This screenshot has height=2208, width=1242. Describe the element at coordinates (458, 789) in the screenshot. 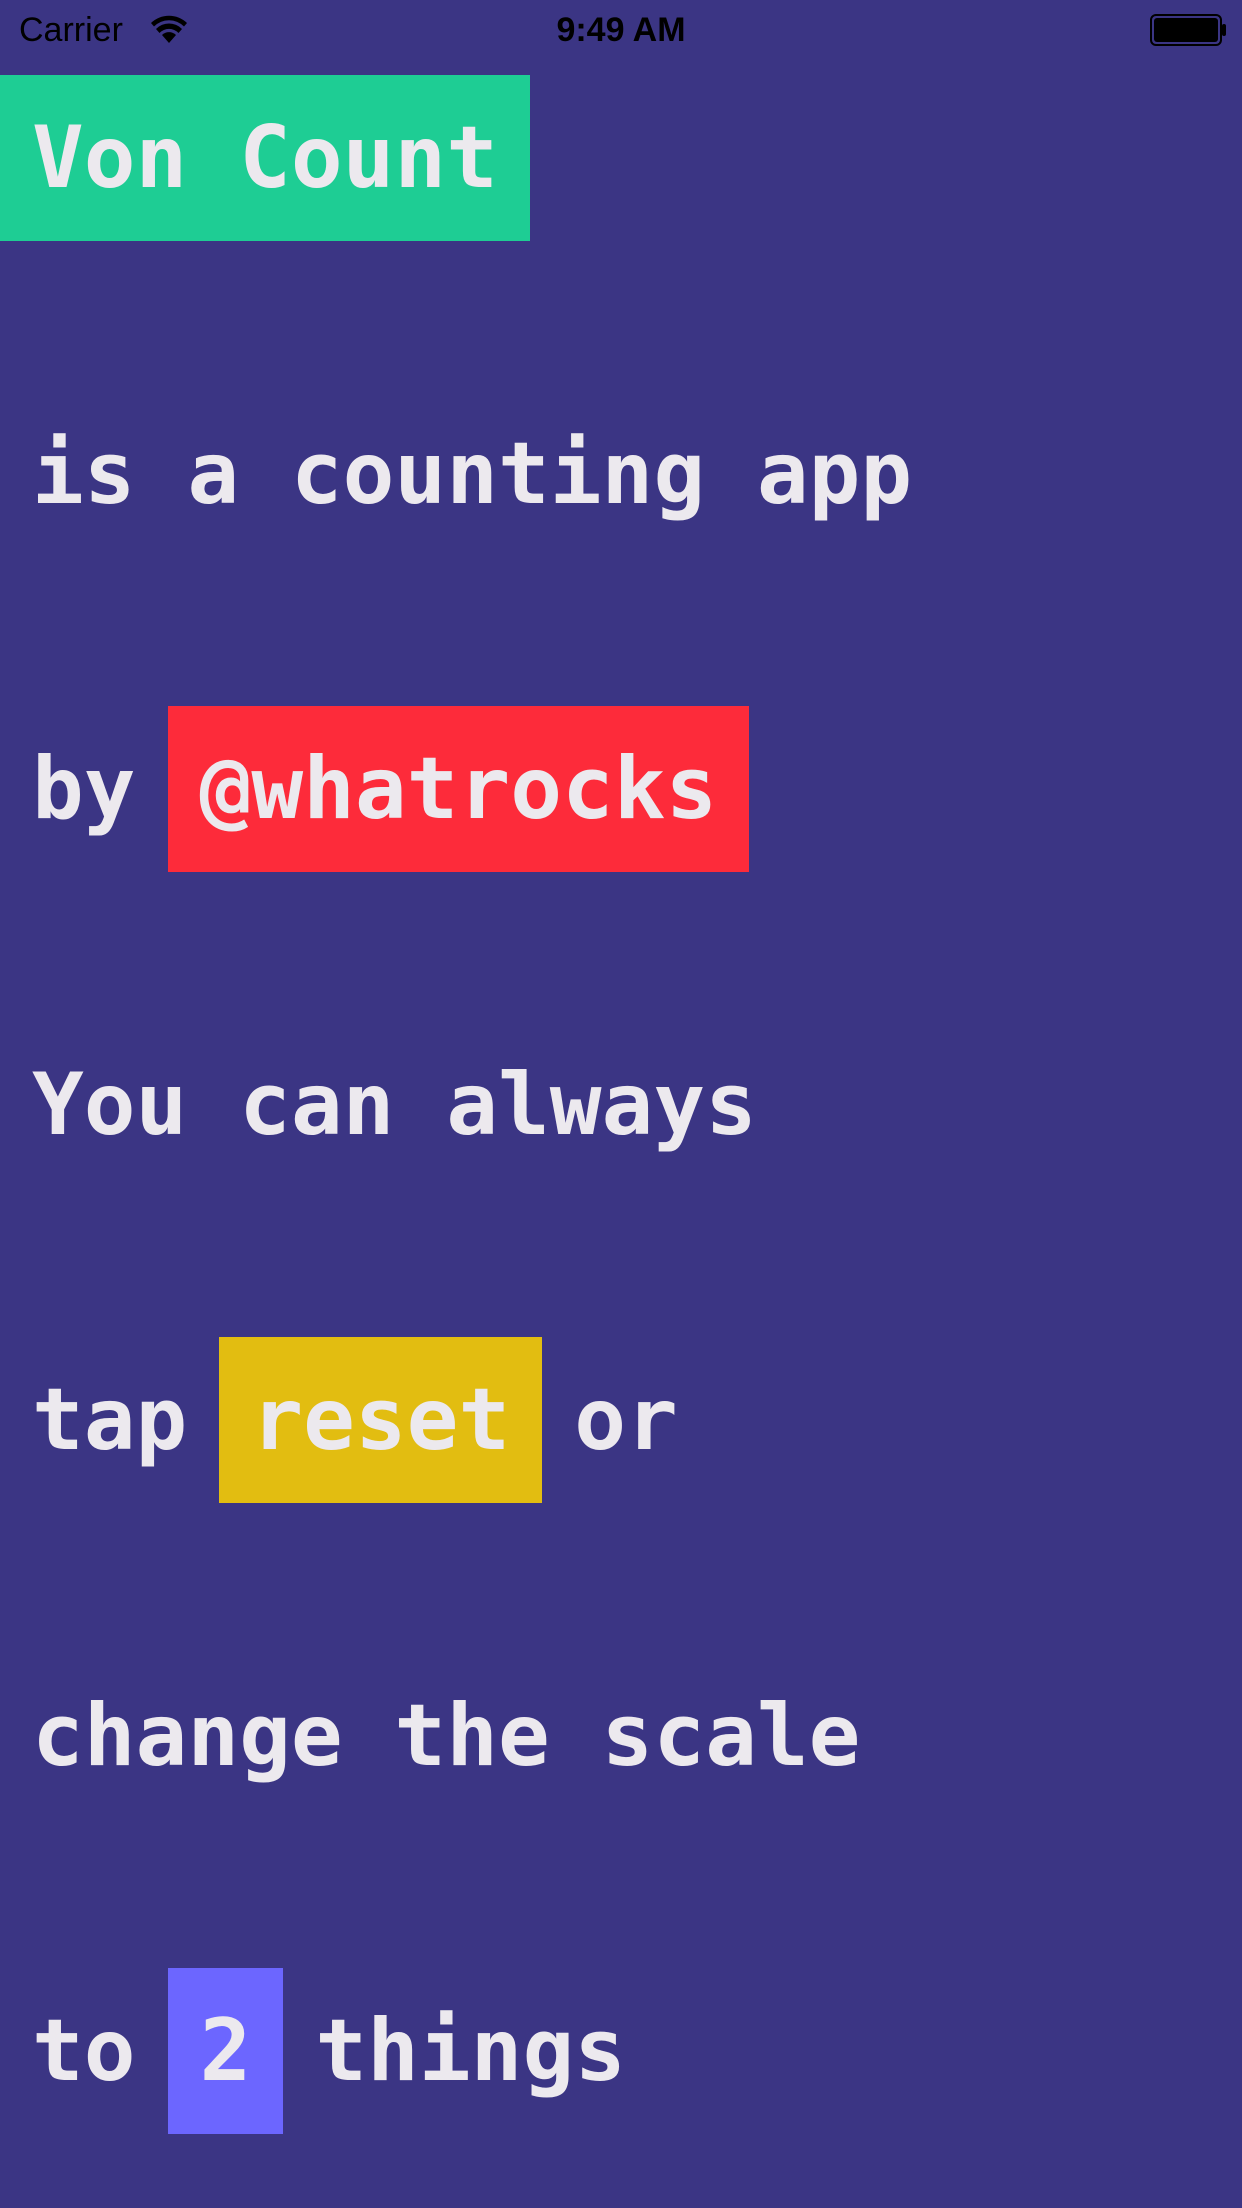

I see `author-handle-link: @whatrocks` at that location.